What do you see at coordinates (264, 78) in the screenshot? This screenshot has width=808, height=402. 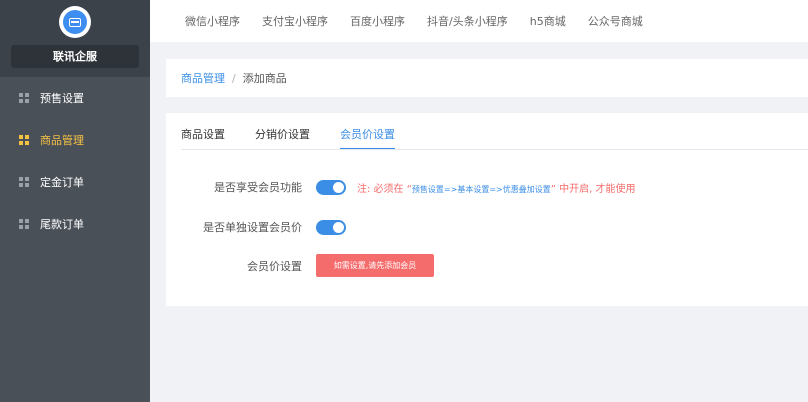 I see `breadcrumb-current: 添加商品` at bounding box center [264, 78].